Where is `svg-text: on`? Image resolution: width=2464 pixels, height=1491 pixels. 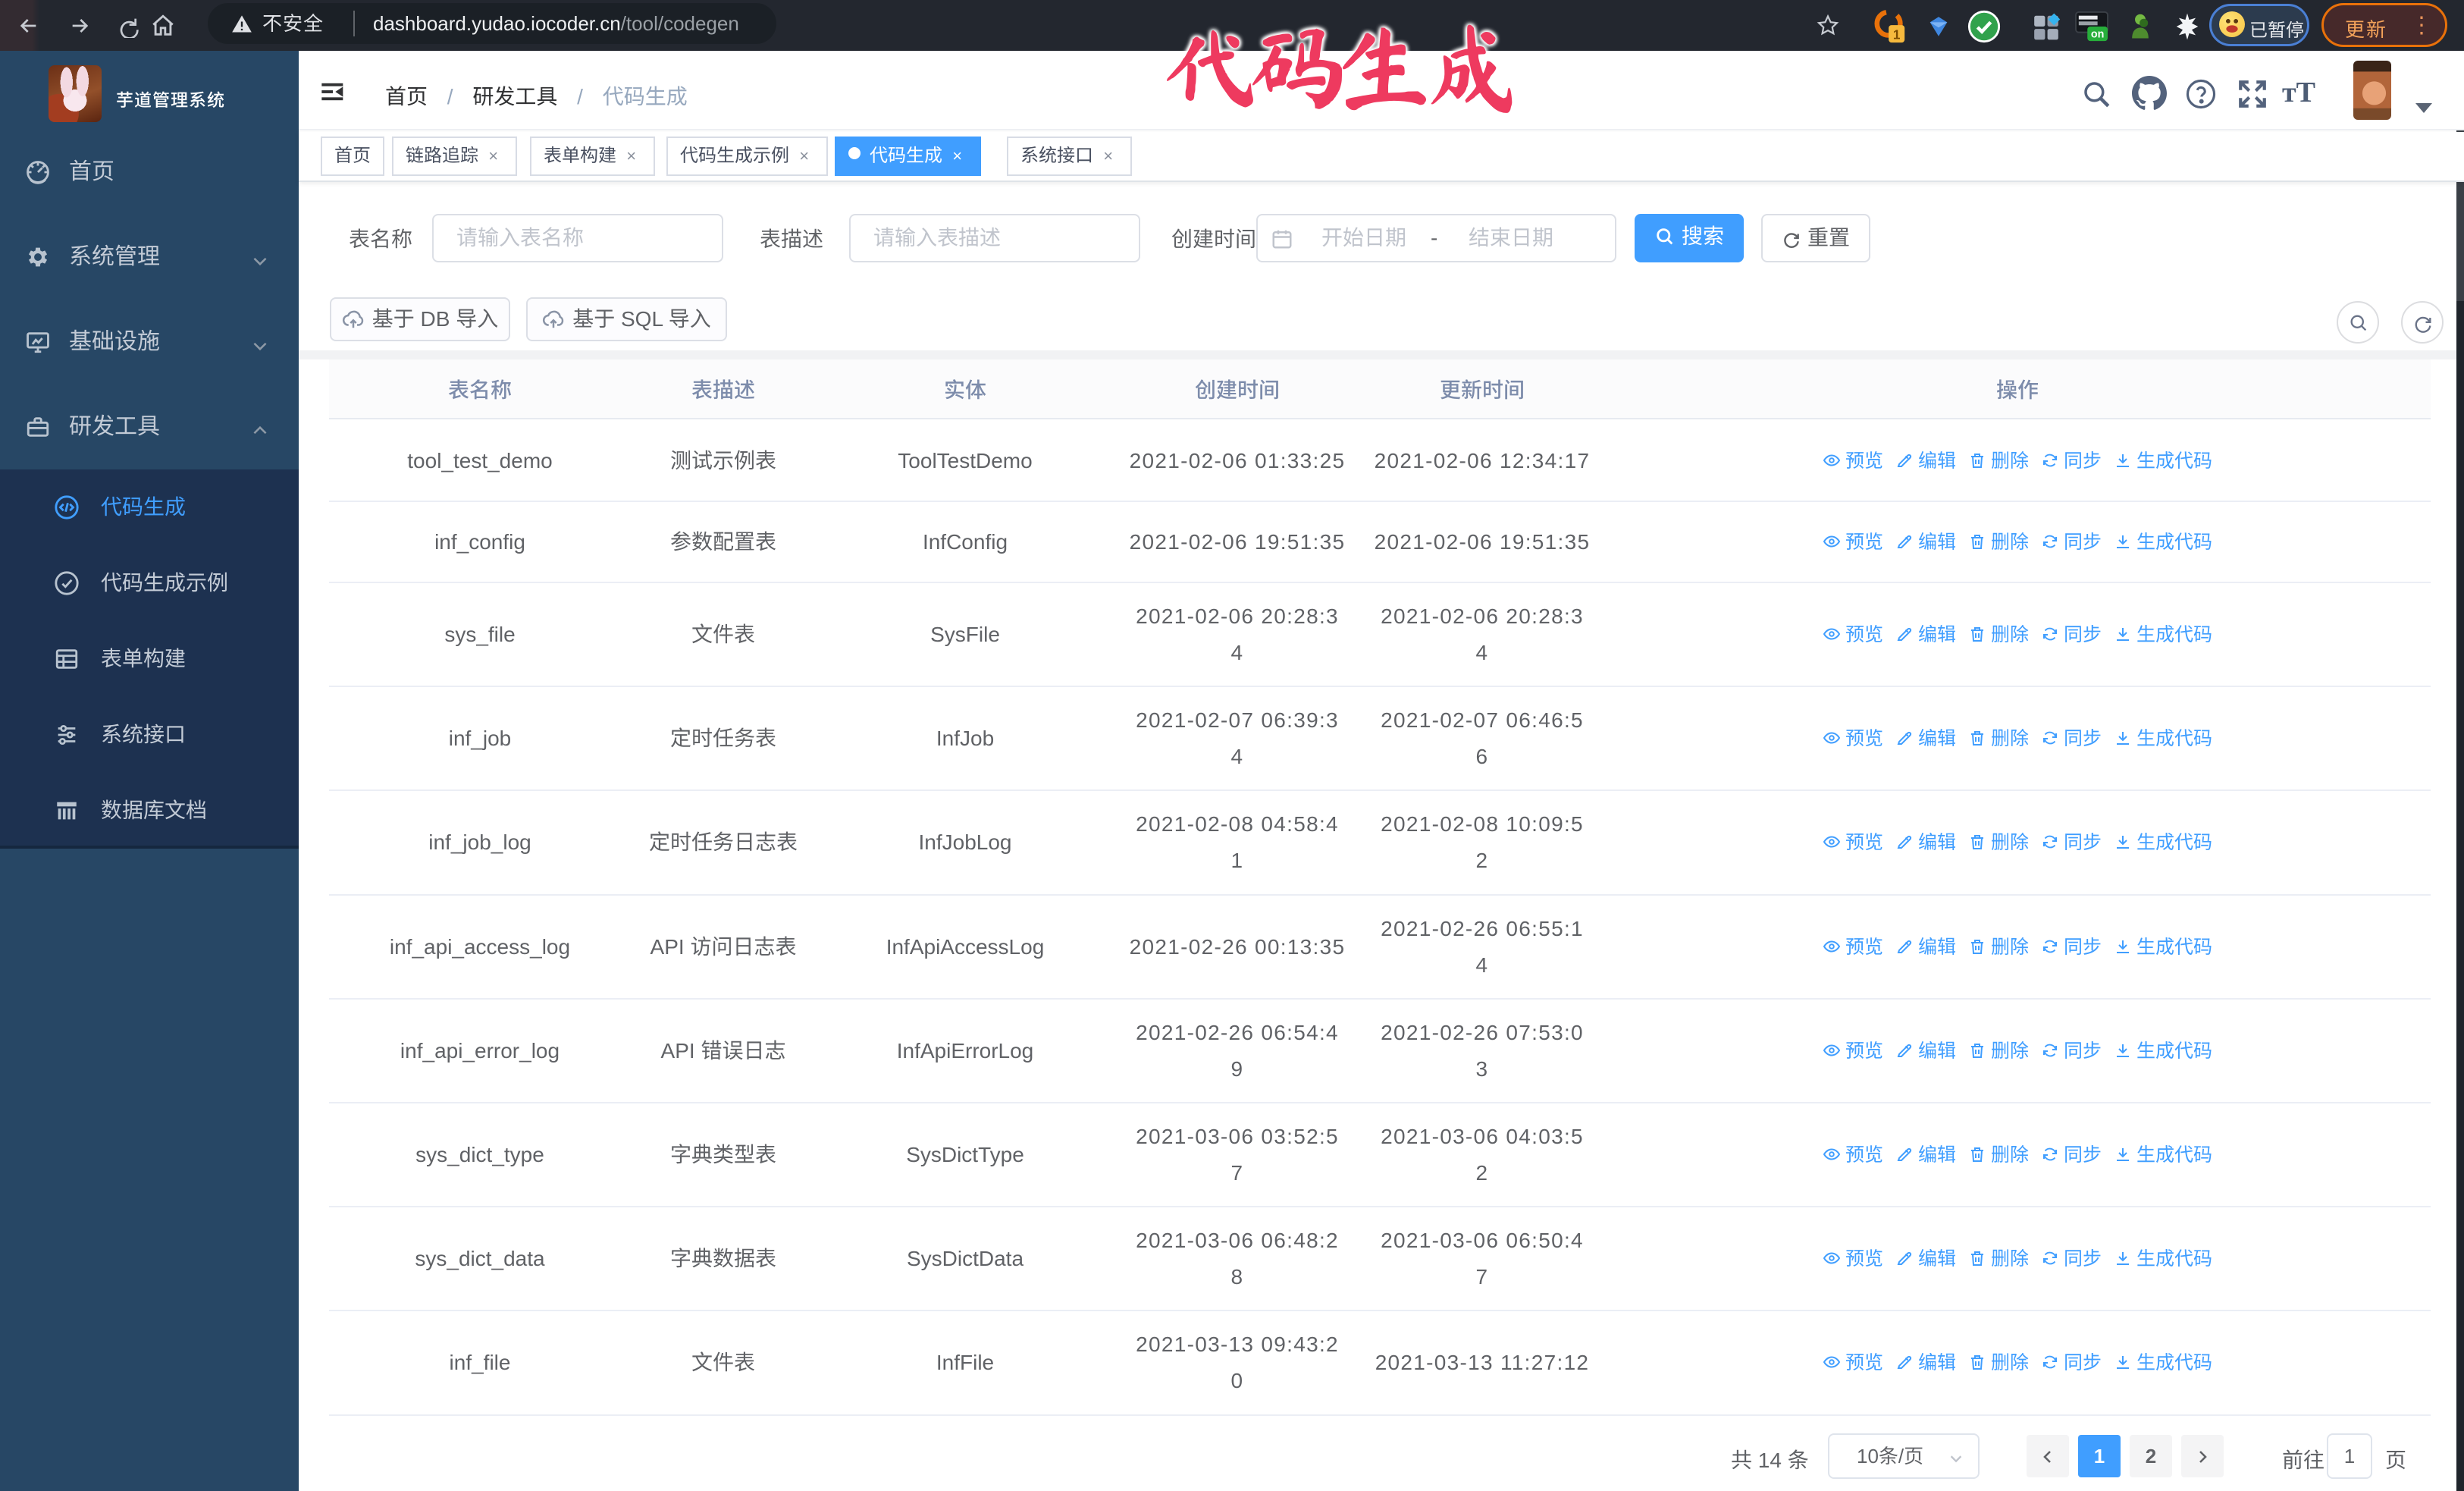 svg-text: on is located at coordinates (2097, 35).